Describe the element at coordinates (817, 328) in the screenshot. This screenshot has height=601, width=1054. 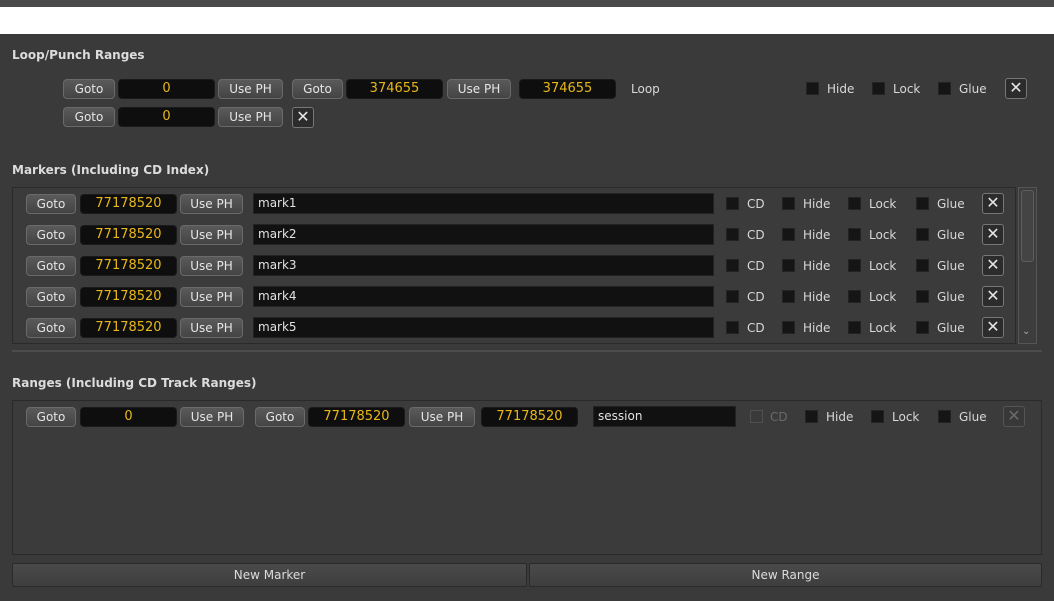
I see `marker-hide-label: Hide` at that location.